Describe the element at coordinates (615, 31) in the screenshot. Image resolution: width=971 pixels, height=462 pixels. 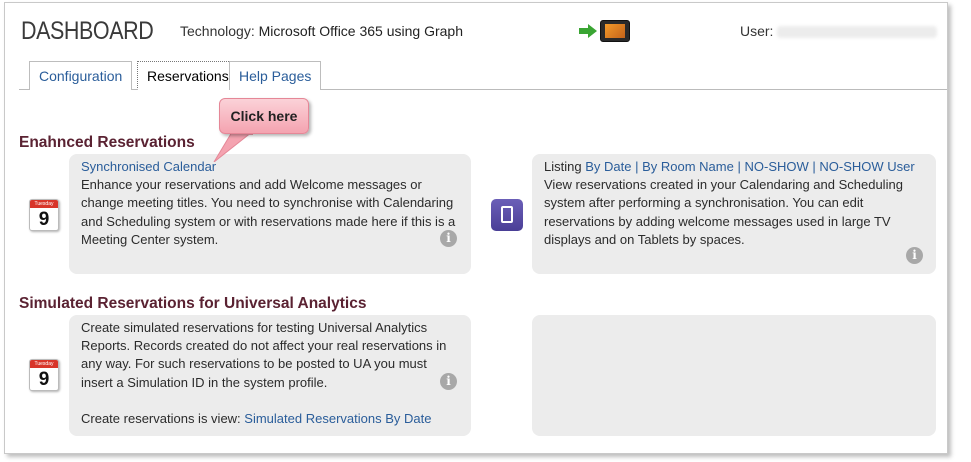
I see `device-icon` at that location.